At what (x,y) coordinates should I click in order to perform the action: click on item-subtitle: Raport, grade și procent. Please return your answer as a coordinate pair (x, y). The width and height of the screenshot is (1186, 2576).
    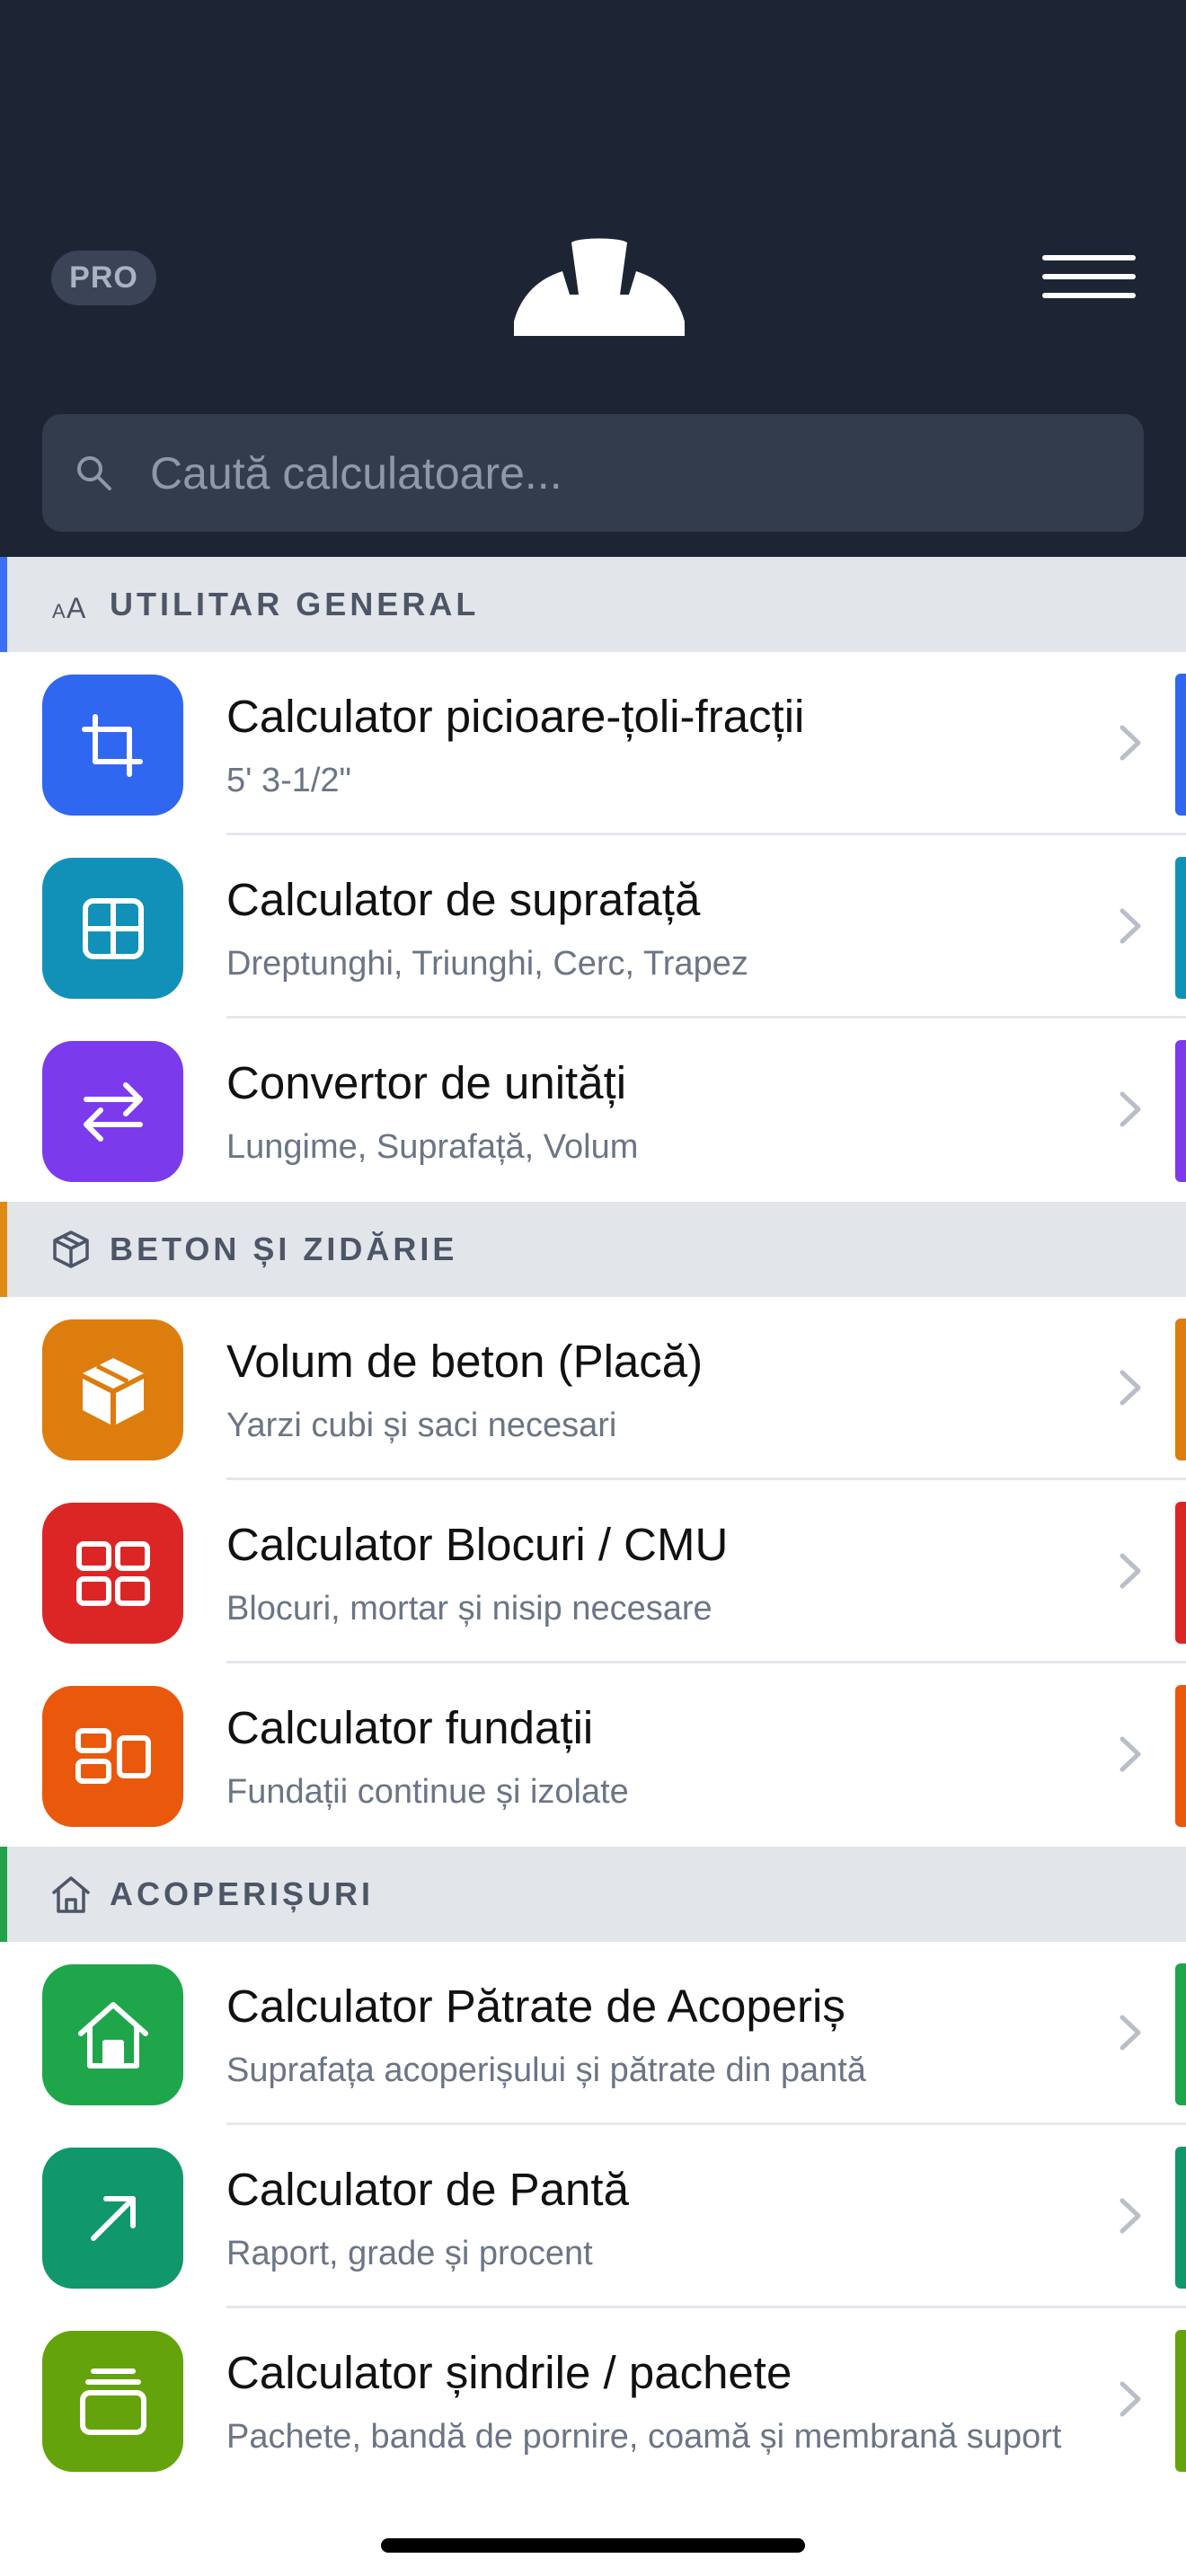
    Looking at the image, I should click on (409, 2253).